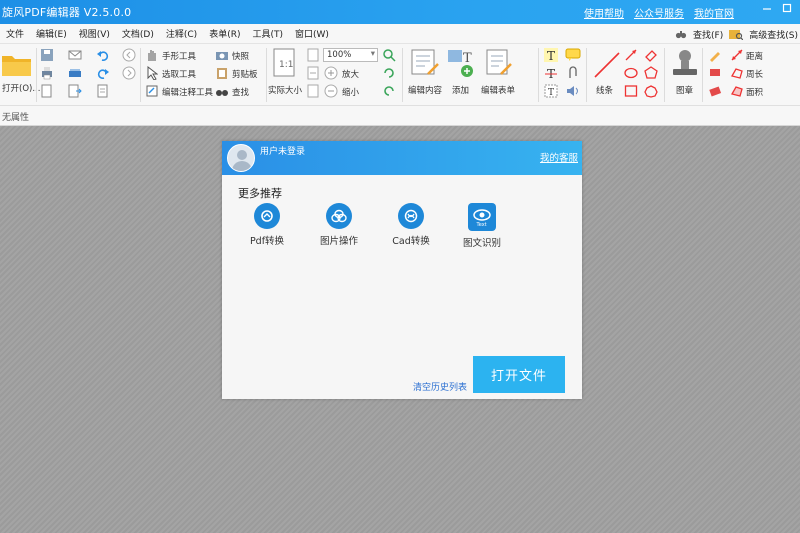 The width and height of the screenshot is (800, 533). Describe the element at coordinates (103, 91) in the screenshot. I see `page-setup-icon` at that location.